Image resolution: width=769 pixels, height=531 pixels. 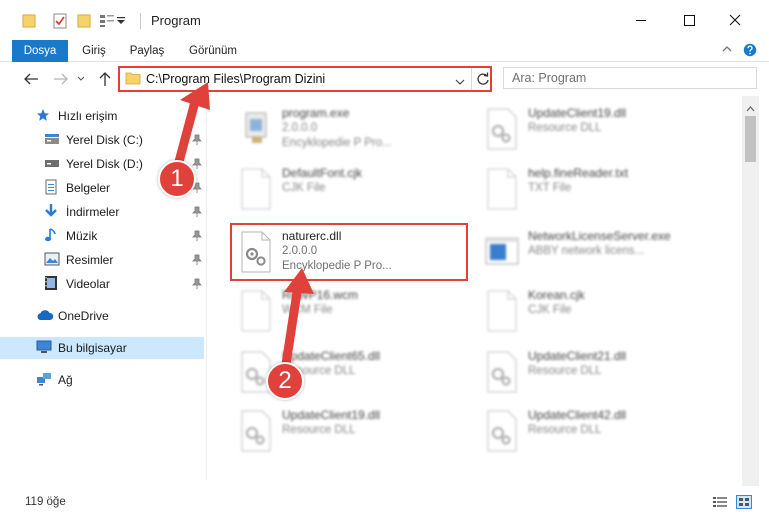 What do you see at coordinates (92, 348) in the screenshot?
I see `sidebar-item-label: Bu bilgisayar` at bounding box center [92, 348].